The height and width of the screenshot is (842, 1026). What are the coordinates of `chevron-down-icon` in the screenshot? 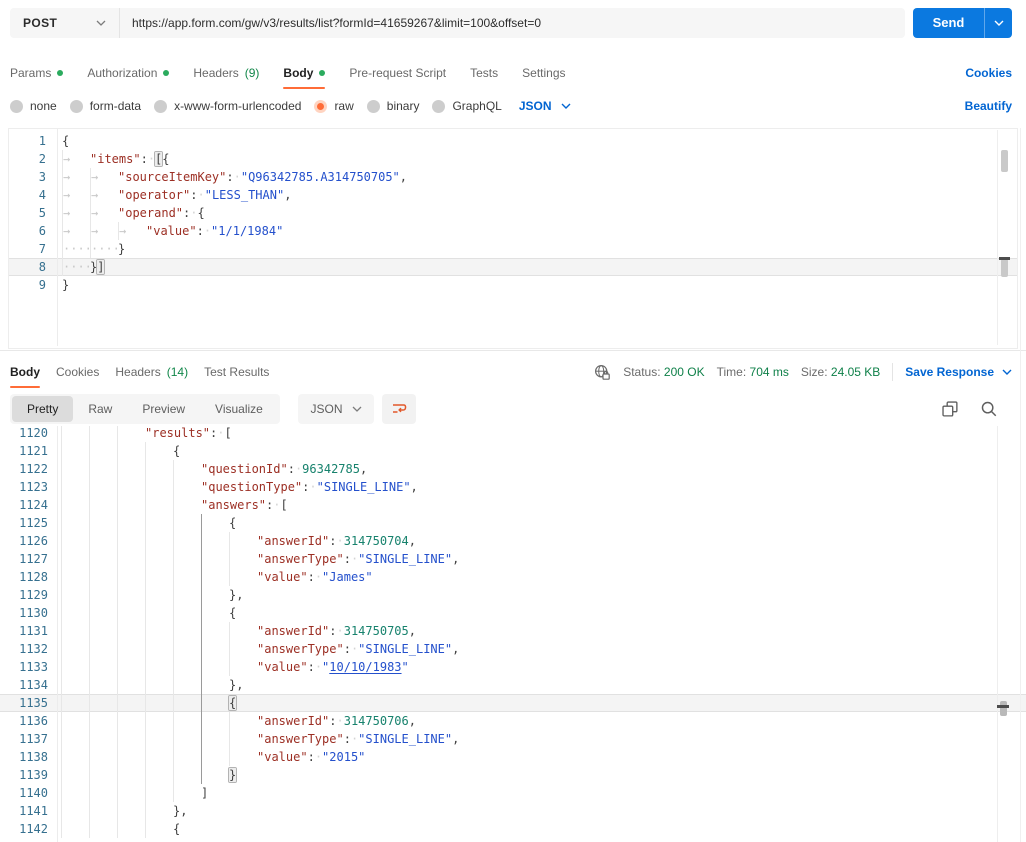 It's located at (1007, 372).